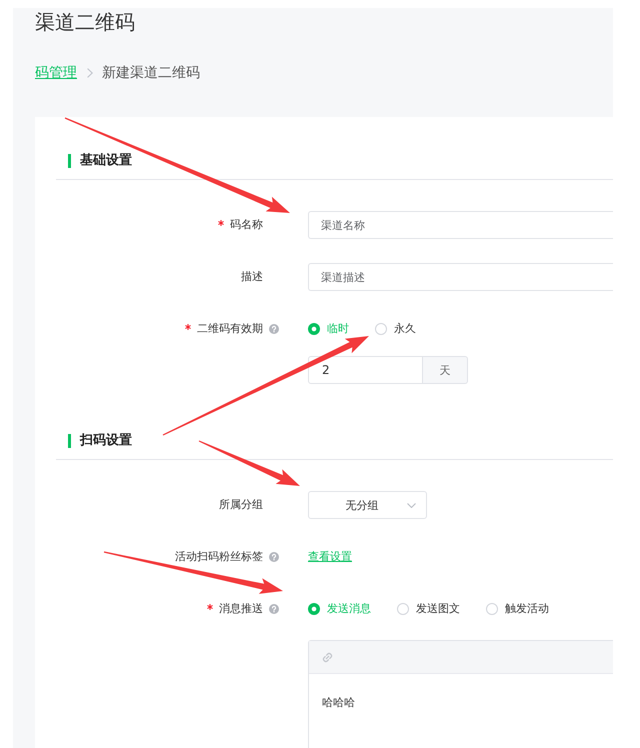  Describe the element at coordinates (338, 702) in the screenshot. I see `editor-text: 哈哈哈` at that location.